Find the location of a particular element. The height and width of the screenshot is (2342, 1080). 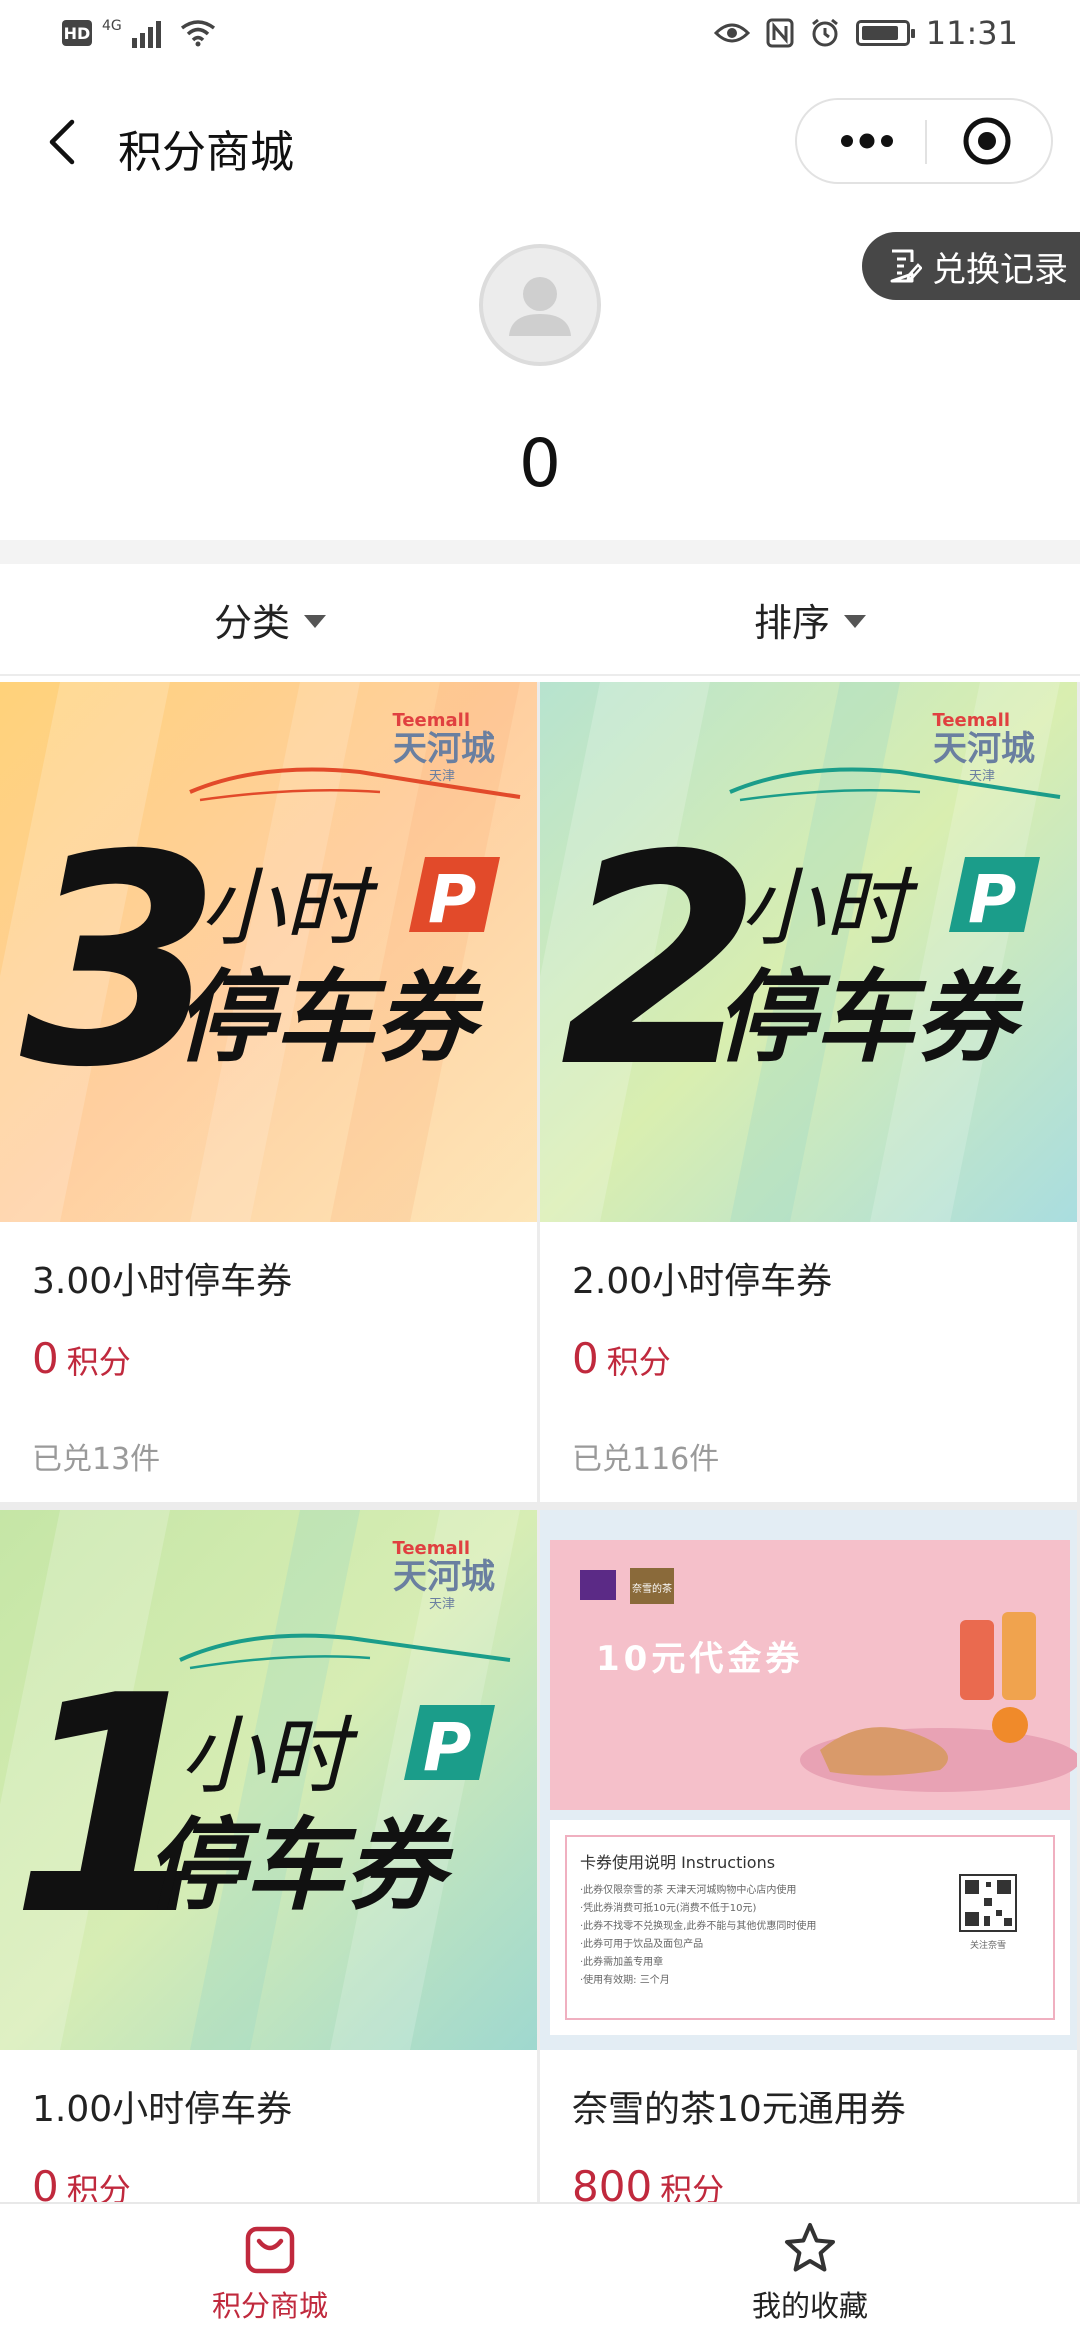

parking-coupon-image: Teemall 天河城 天津 2 小时 停车券 P is located at coordinates (808, 952).